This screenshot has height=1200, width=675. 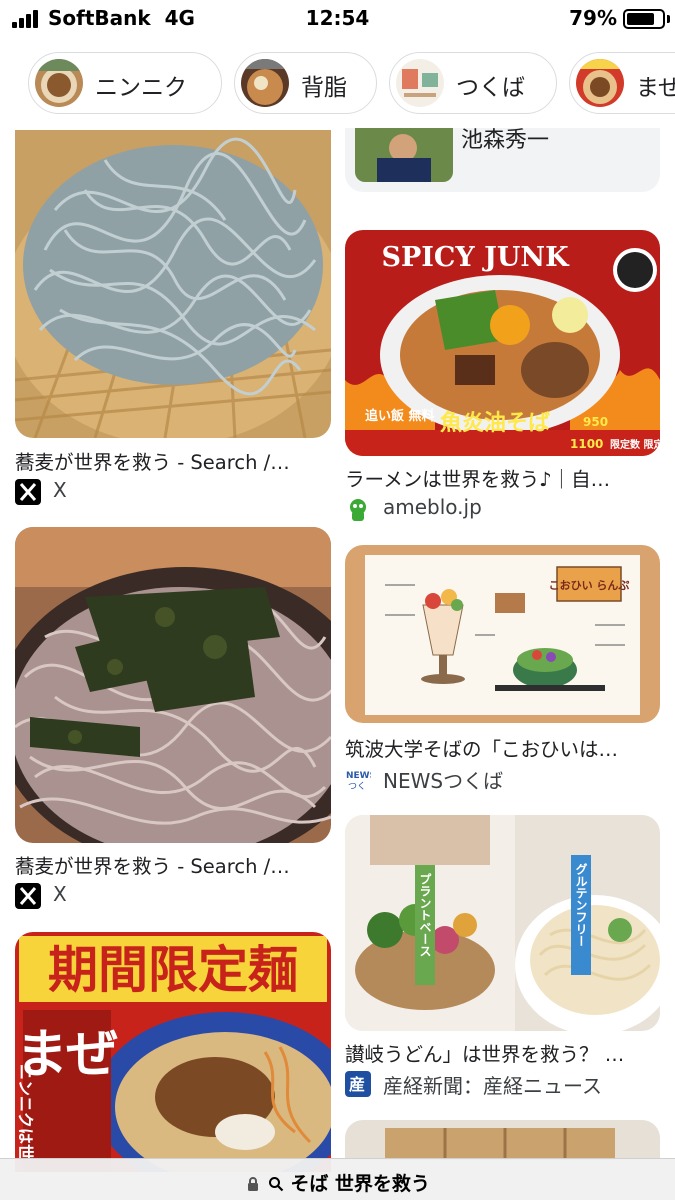 I want to click on source-name: 産経新聞：産経ニュース, so click(x=492, y=1086).